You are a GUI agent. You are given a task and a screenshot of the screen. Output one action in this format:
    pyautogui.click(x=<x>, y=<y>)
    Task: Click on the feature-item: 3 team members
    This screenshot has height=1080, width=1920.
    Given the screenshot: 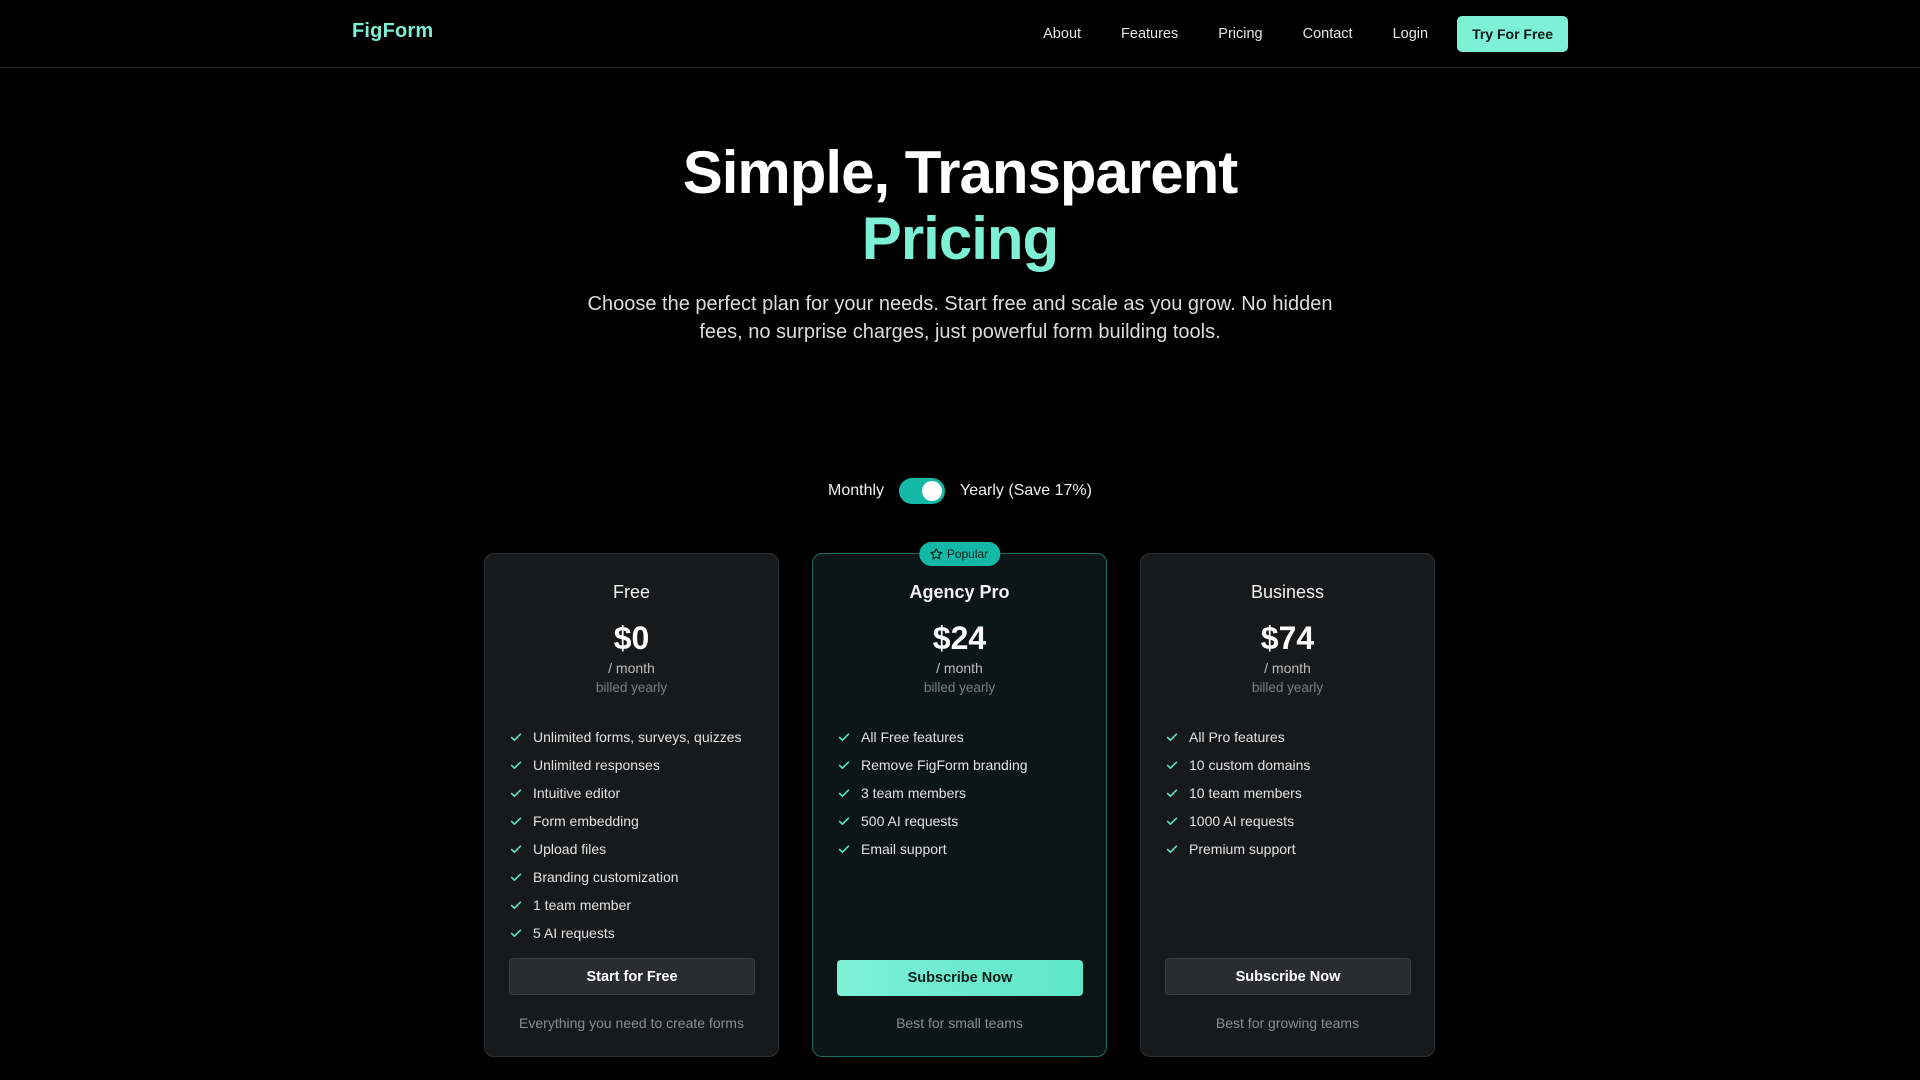 What is the action you would take?
    pyautogui.click(x=959, y=793)
    